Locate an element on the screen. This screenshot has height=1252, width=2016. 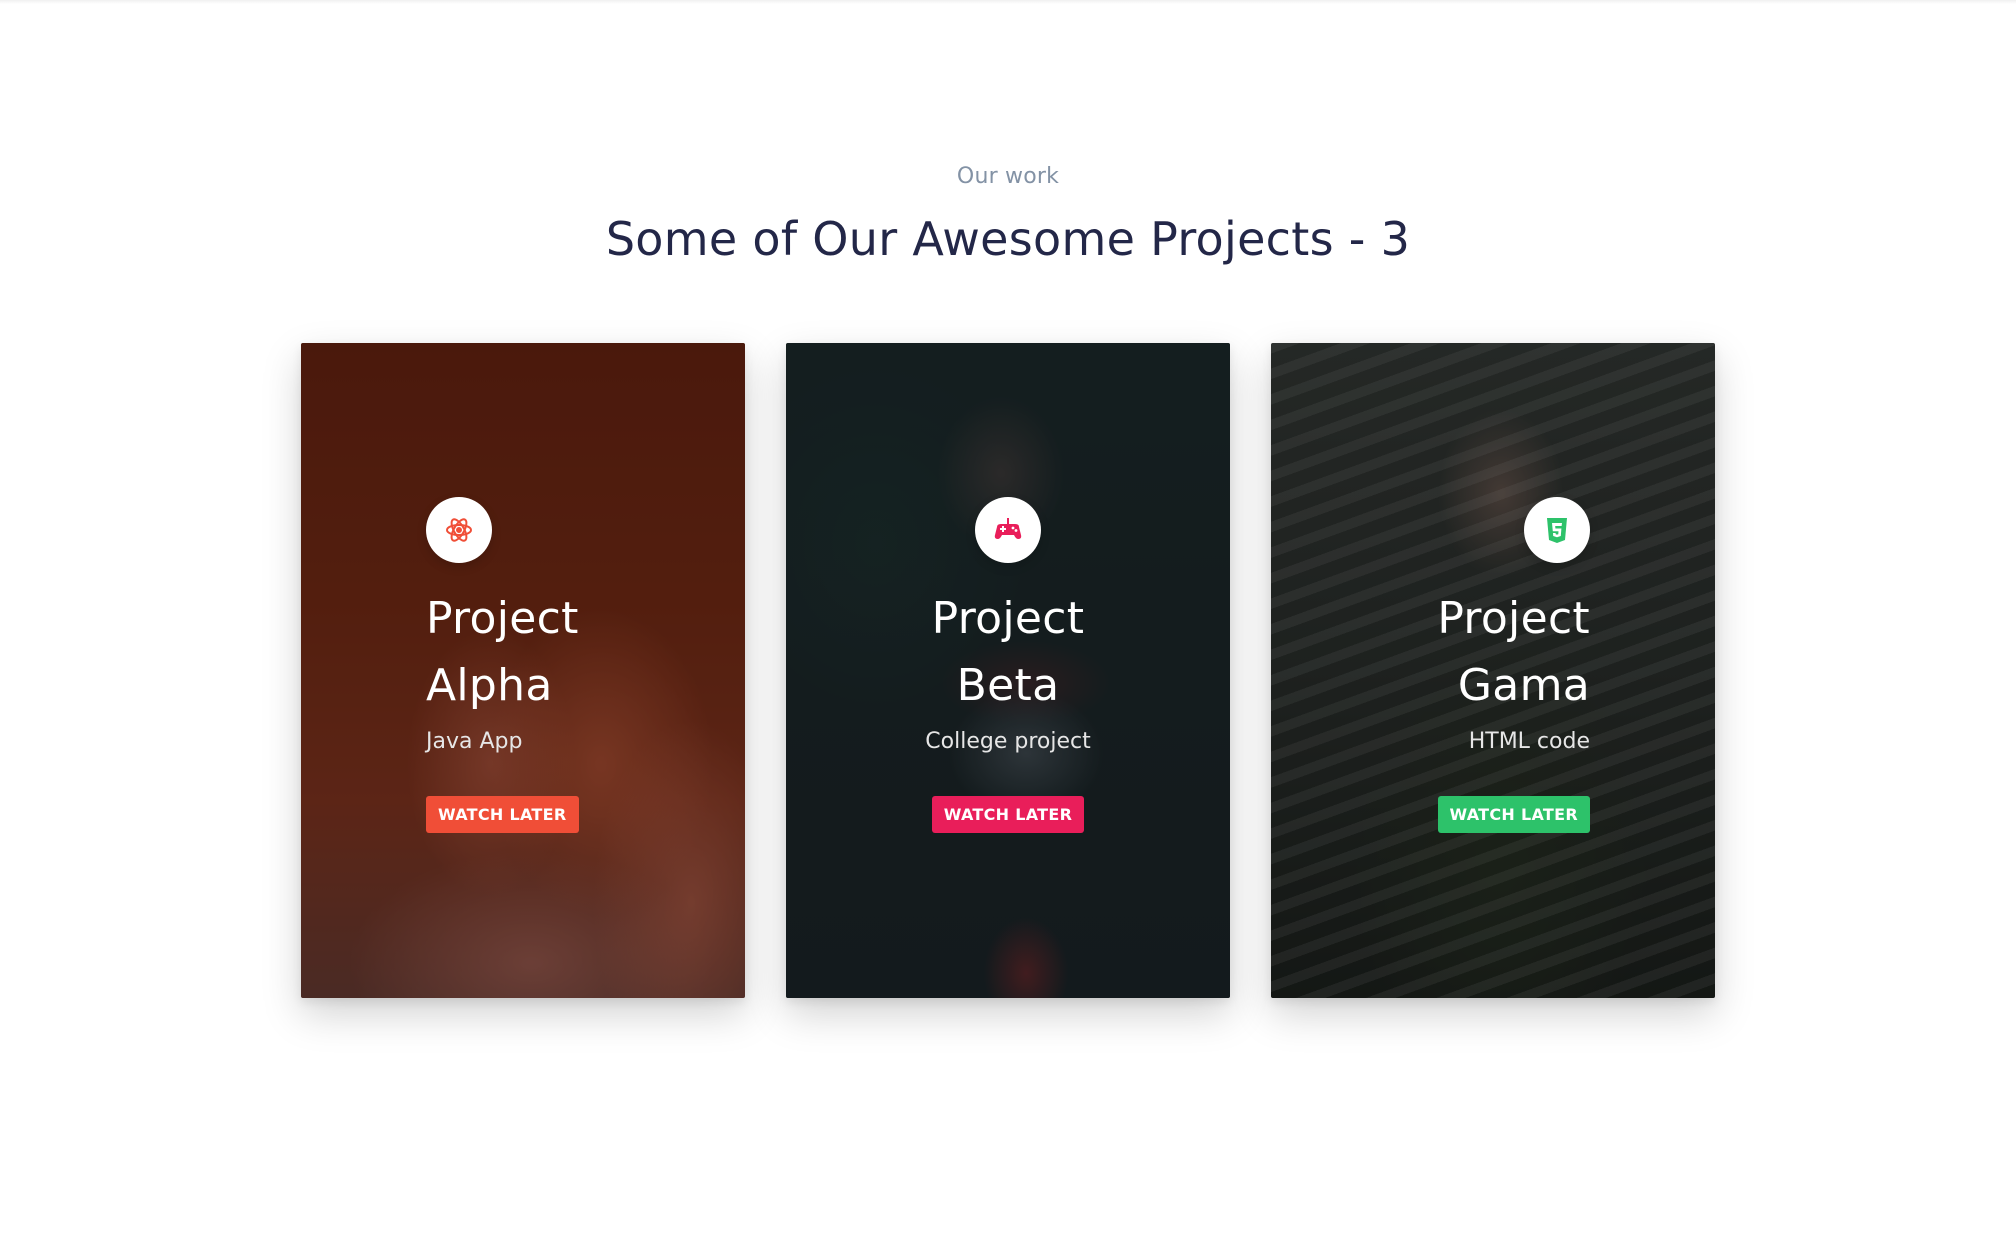
project-title-line-2: Alpha is located at coordinates (489, 685).